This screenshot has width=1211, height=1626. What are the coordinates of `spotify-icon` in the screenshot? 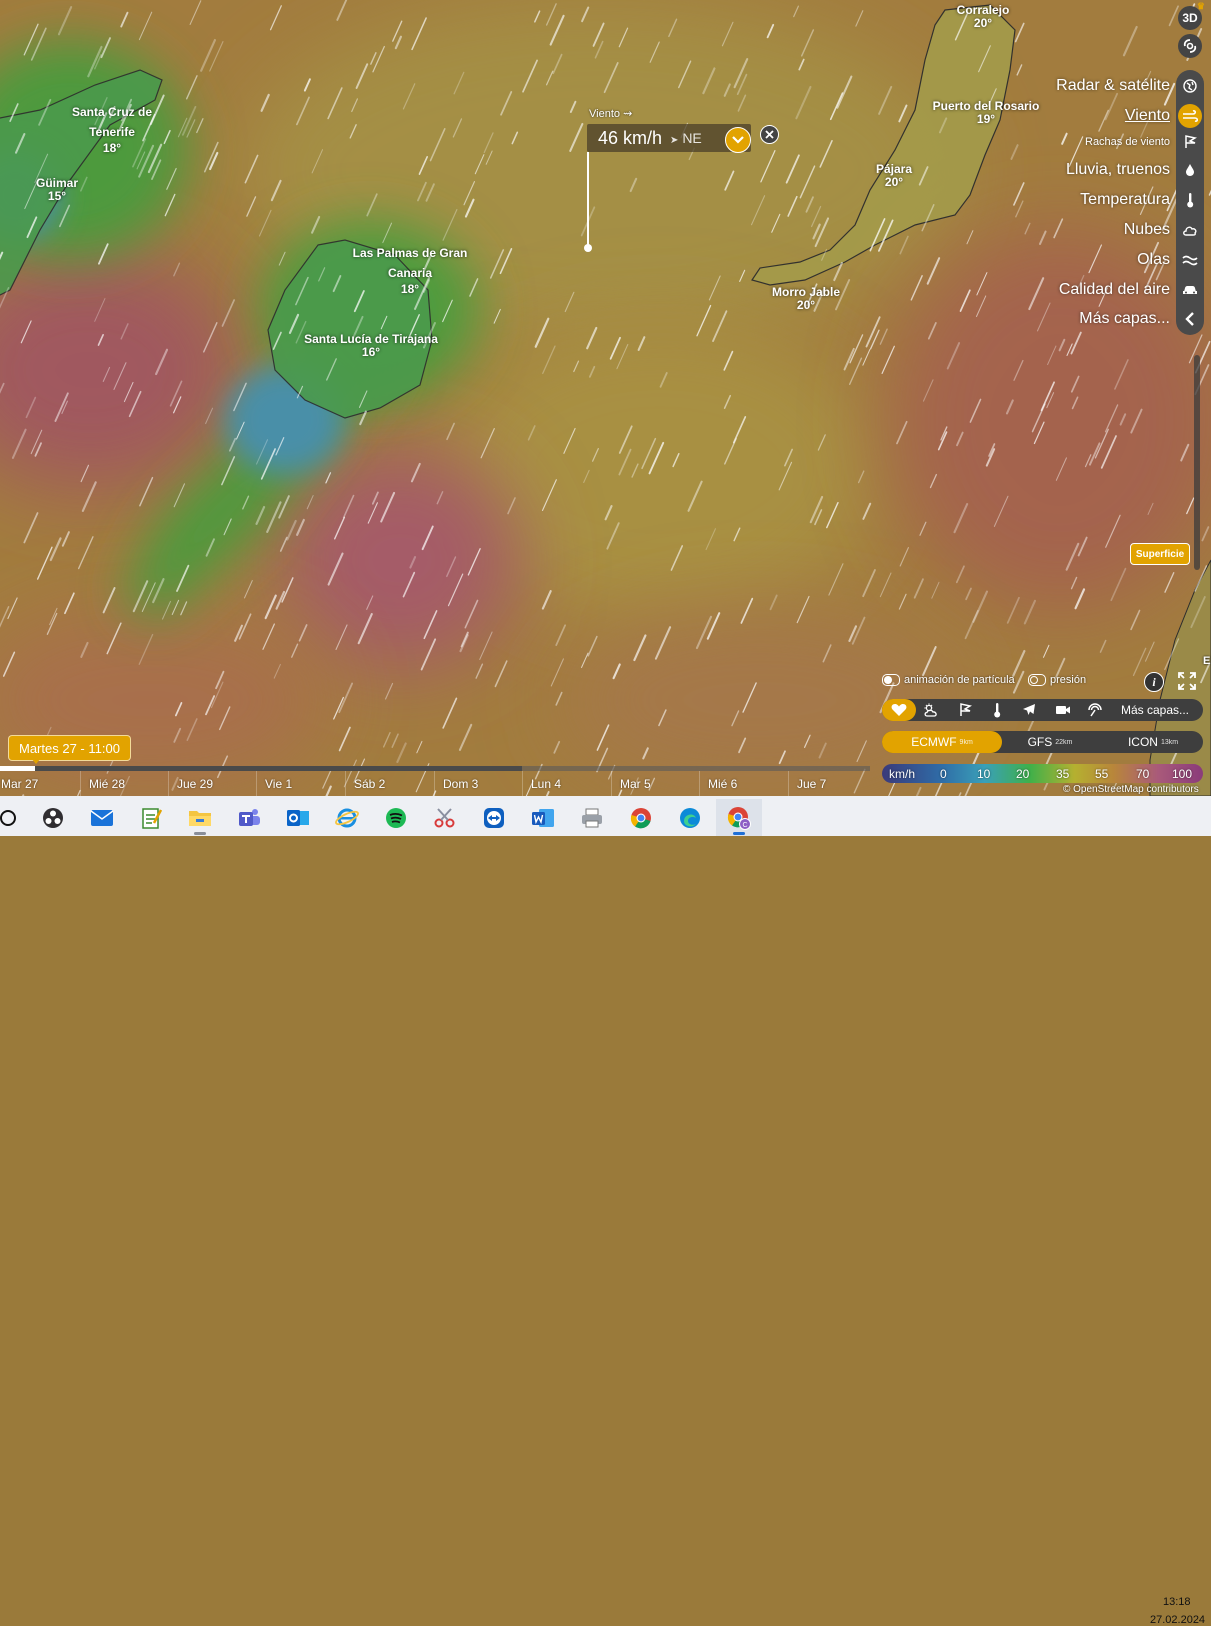 It's located at (396, 817).